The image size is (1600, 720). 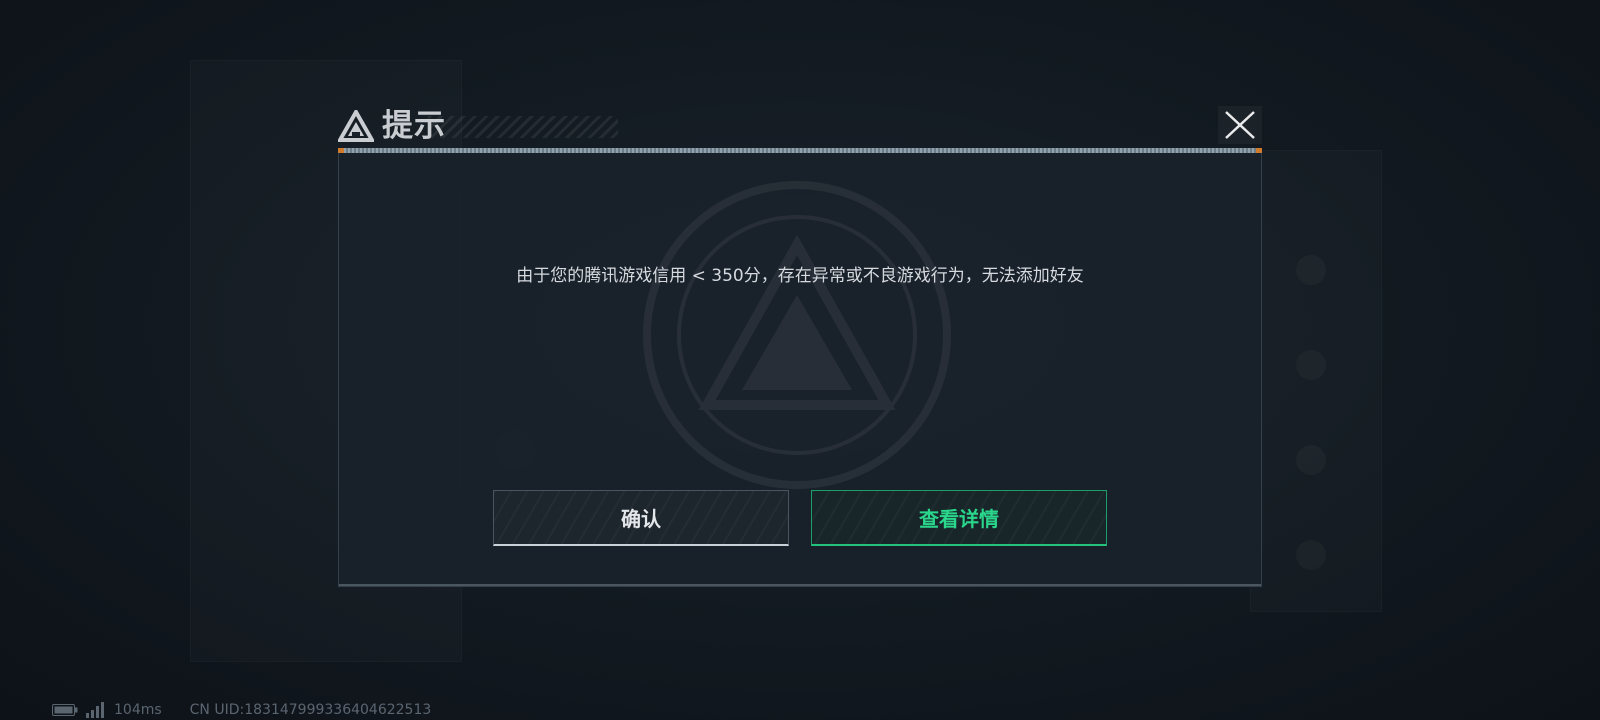 I want to click on user-uid: CN UID:1831479993364046225​13, so click(x=310, y=710).